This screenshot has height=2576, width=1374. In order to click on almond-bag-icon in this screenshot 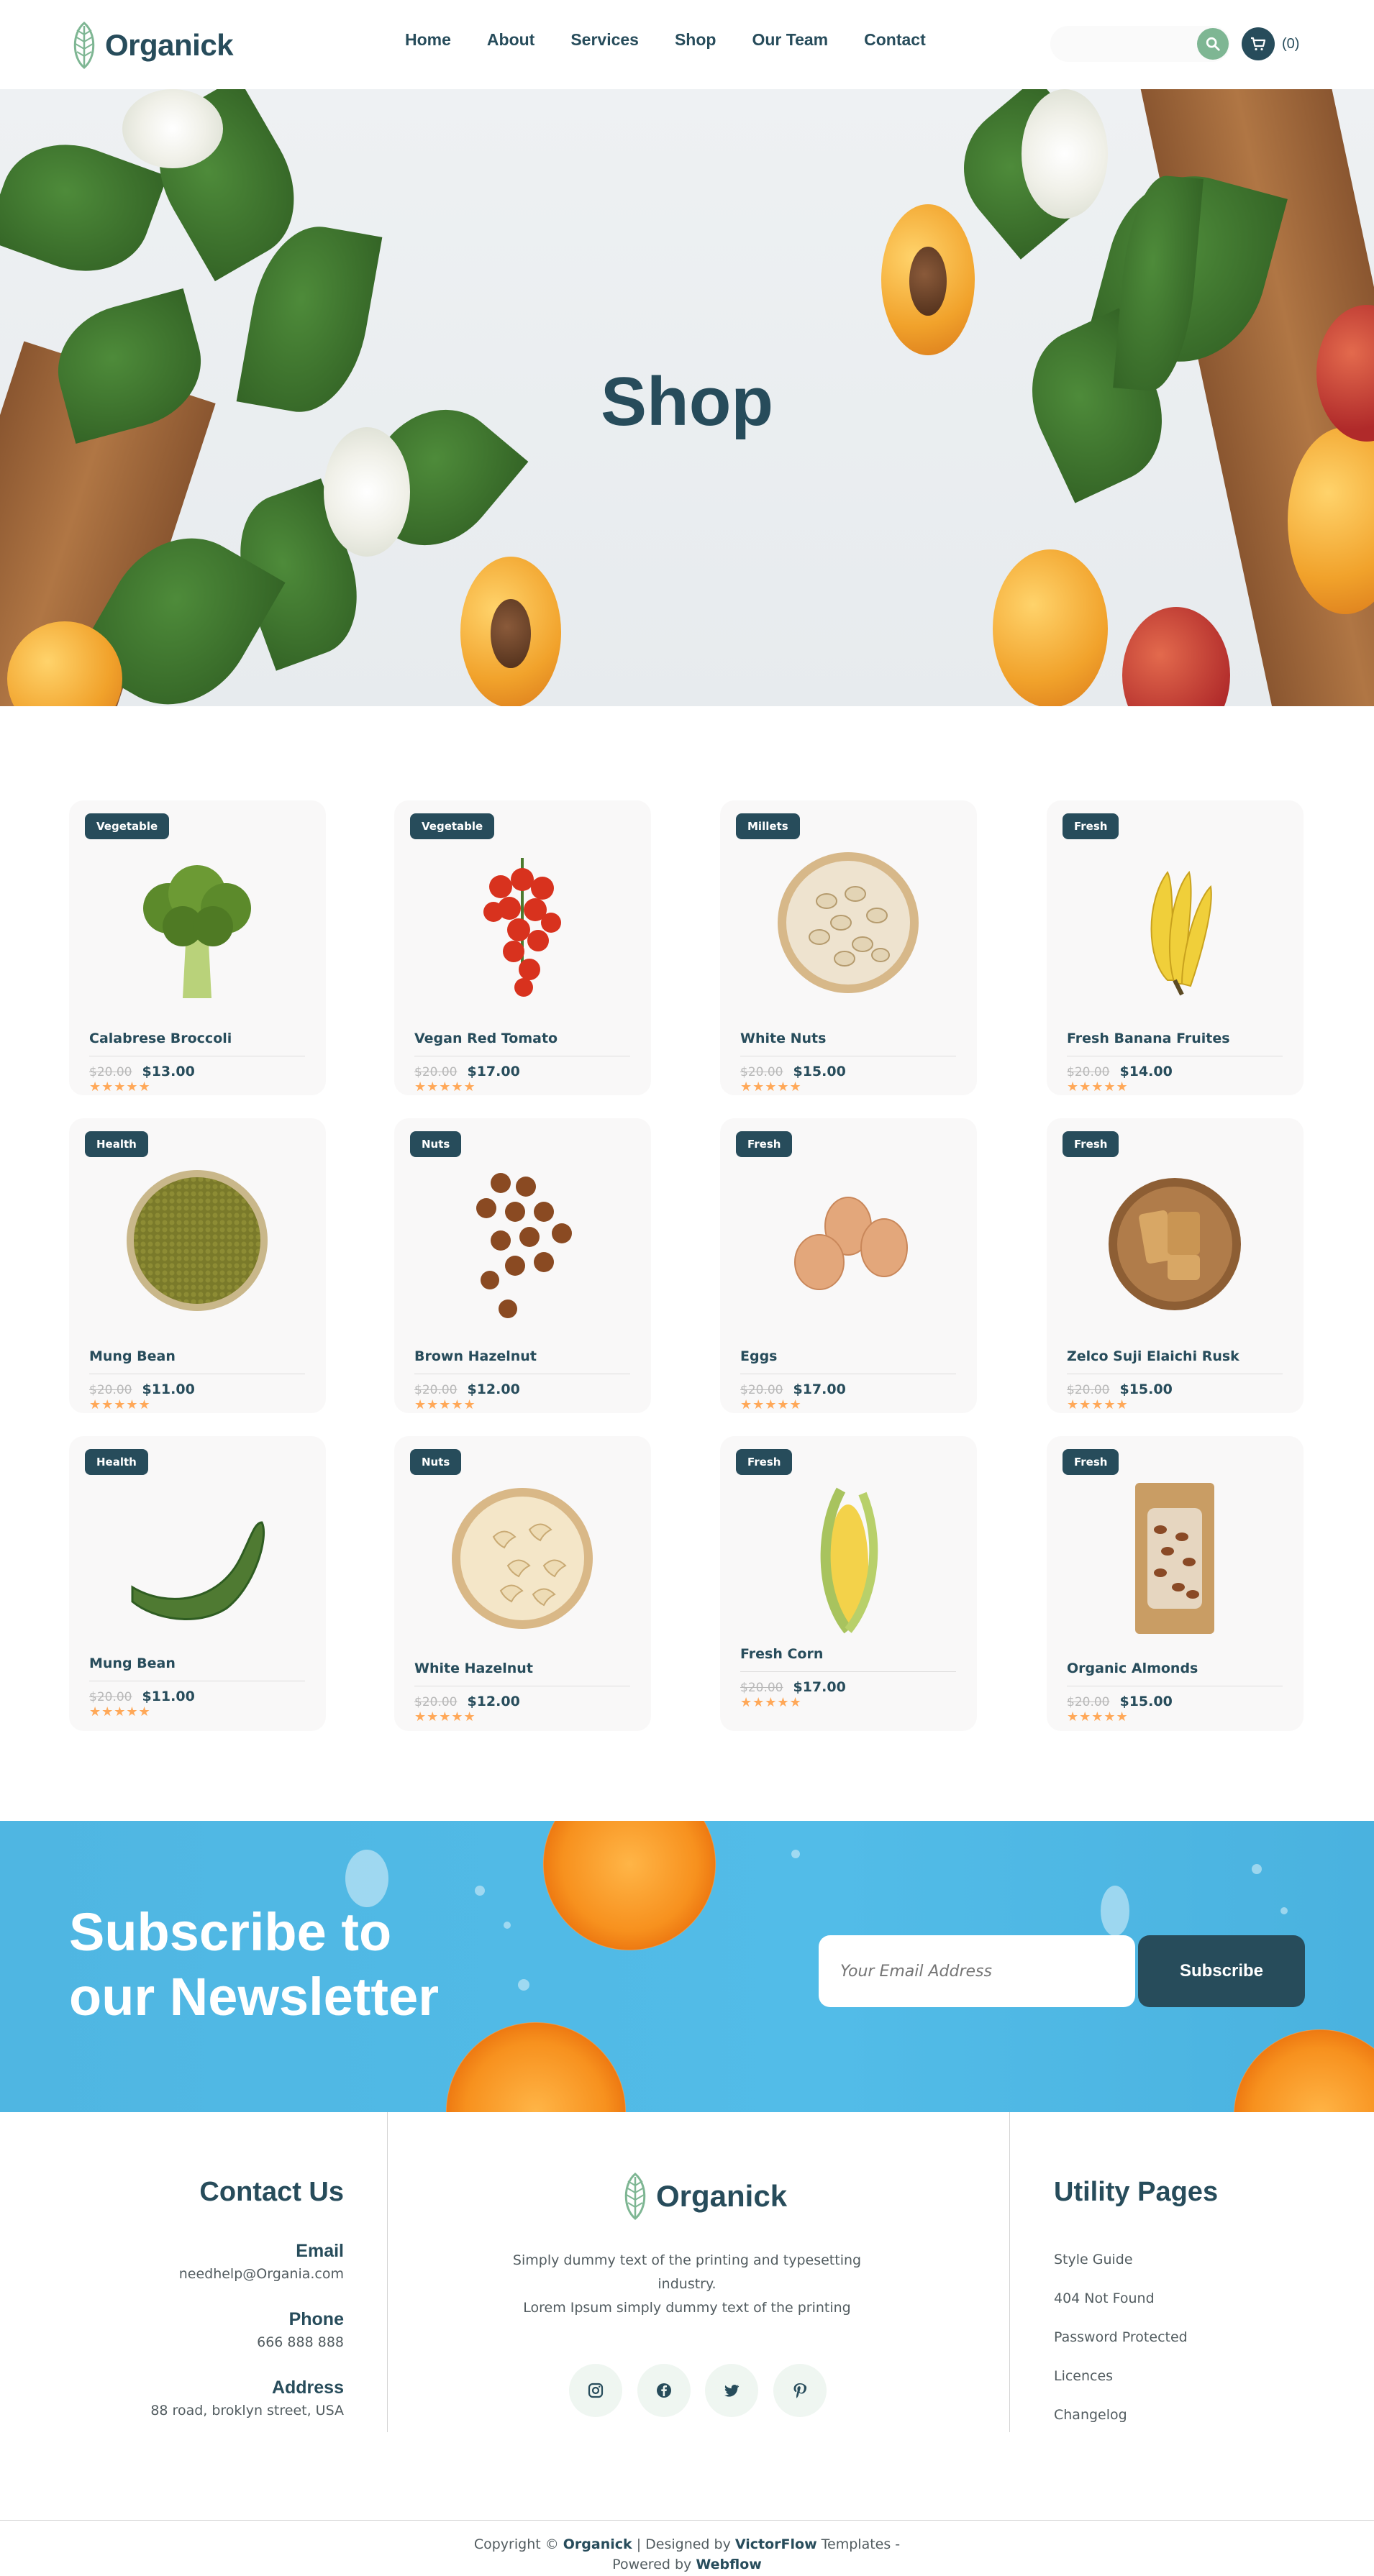, I will do `click(1175, 1558)`.